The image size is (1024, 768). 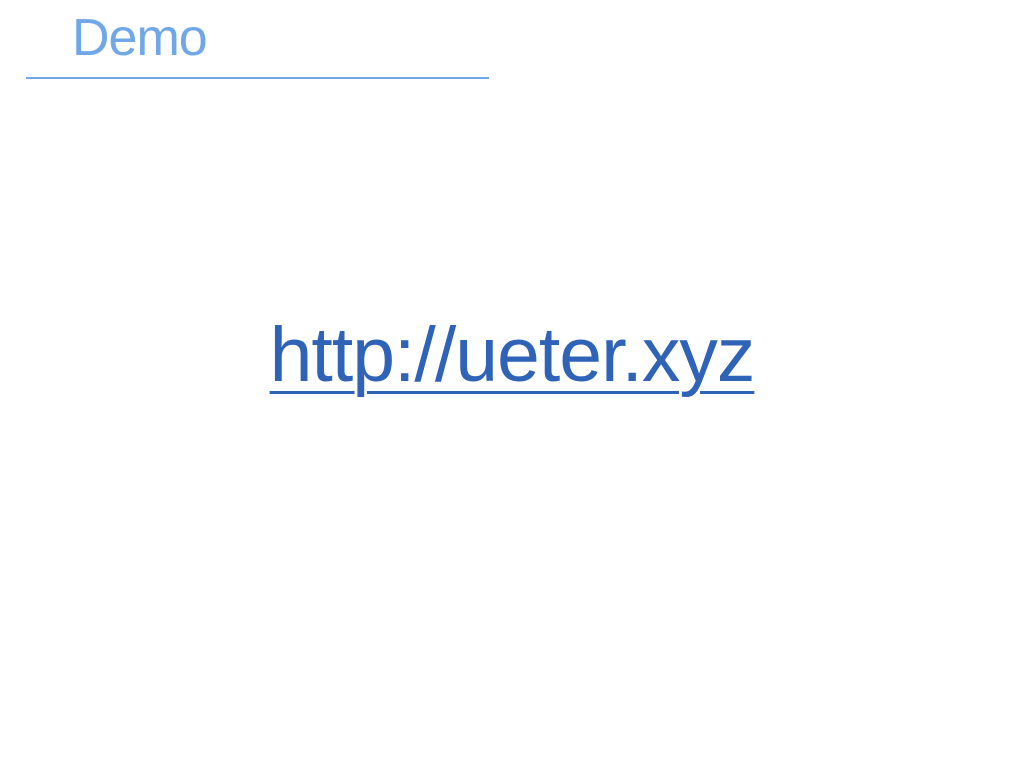 I want to click on demo-link: http://ueter.xyz, so click(x=512, y=355).